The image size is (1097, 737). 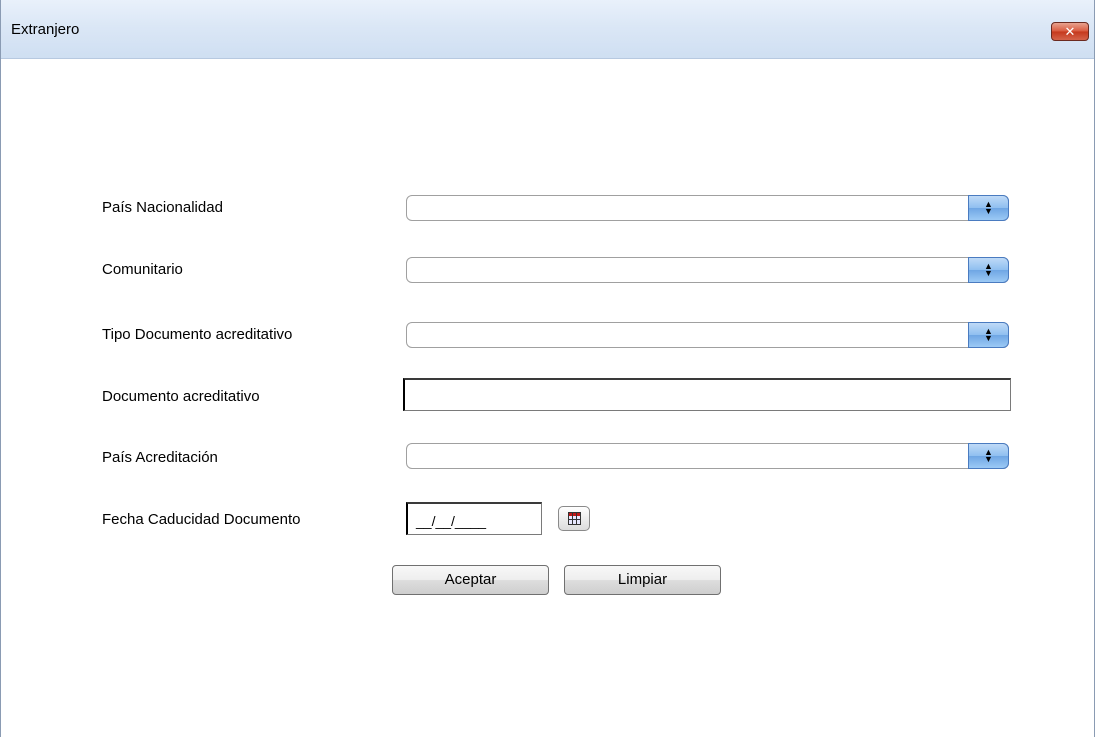 What do you see at coordinates (642, 580) in the screenshot?
I see `limpiar-button: Limpiar` at bounding box center [642, 580].